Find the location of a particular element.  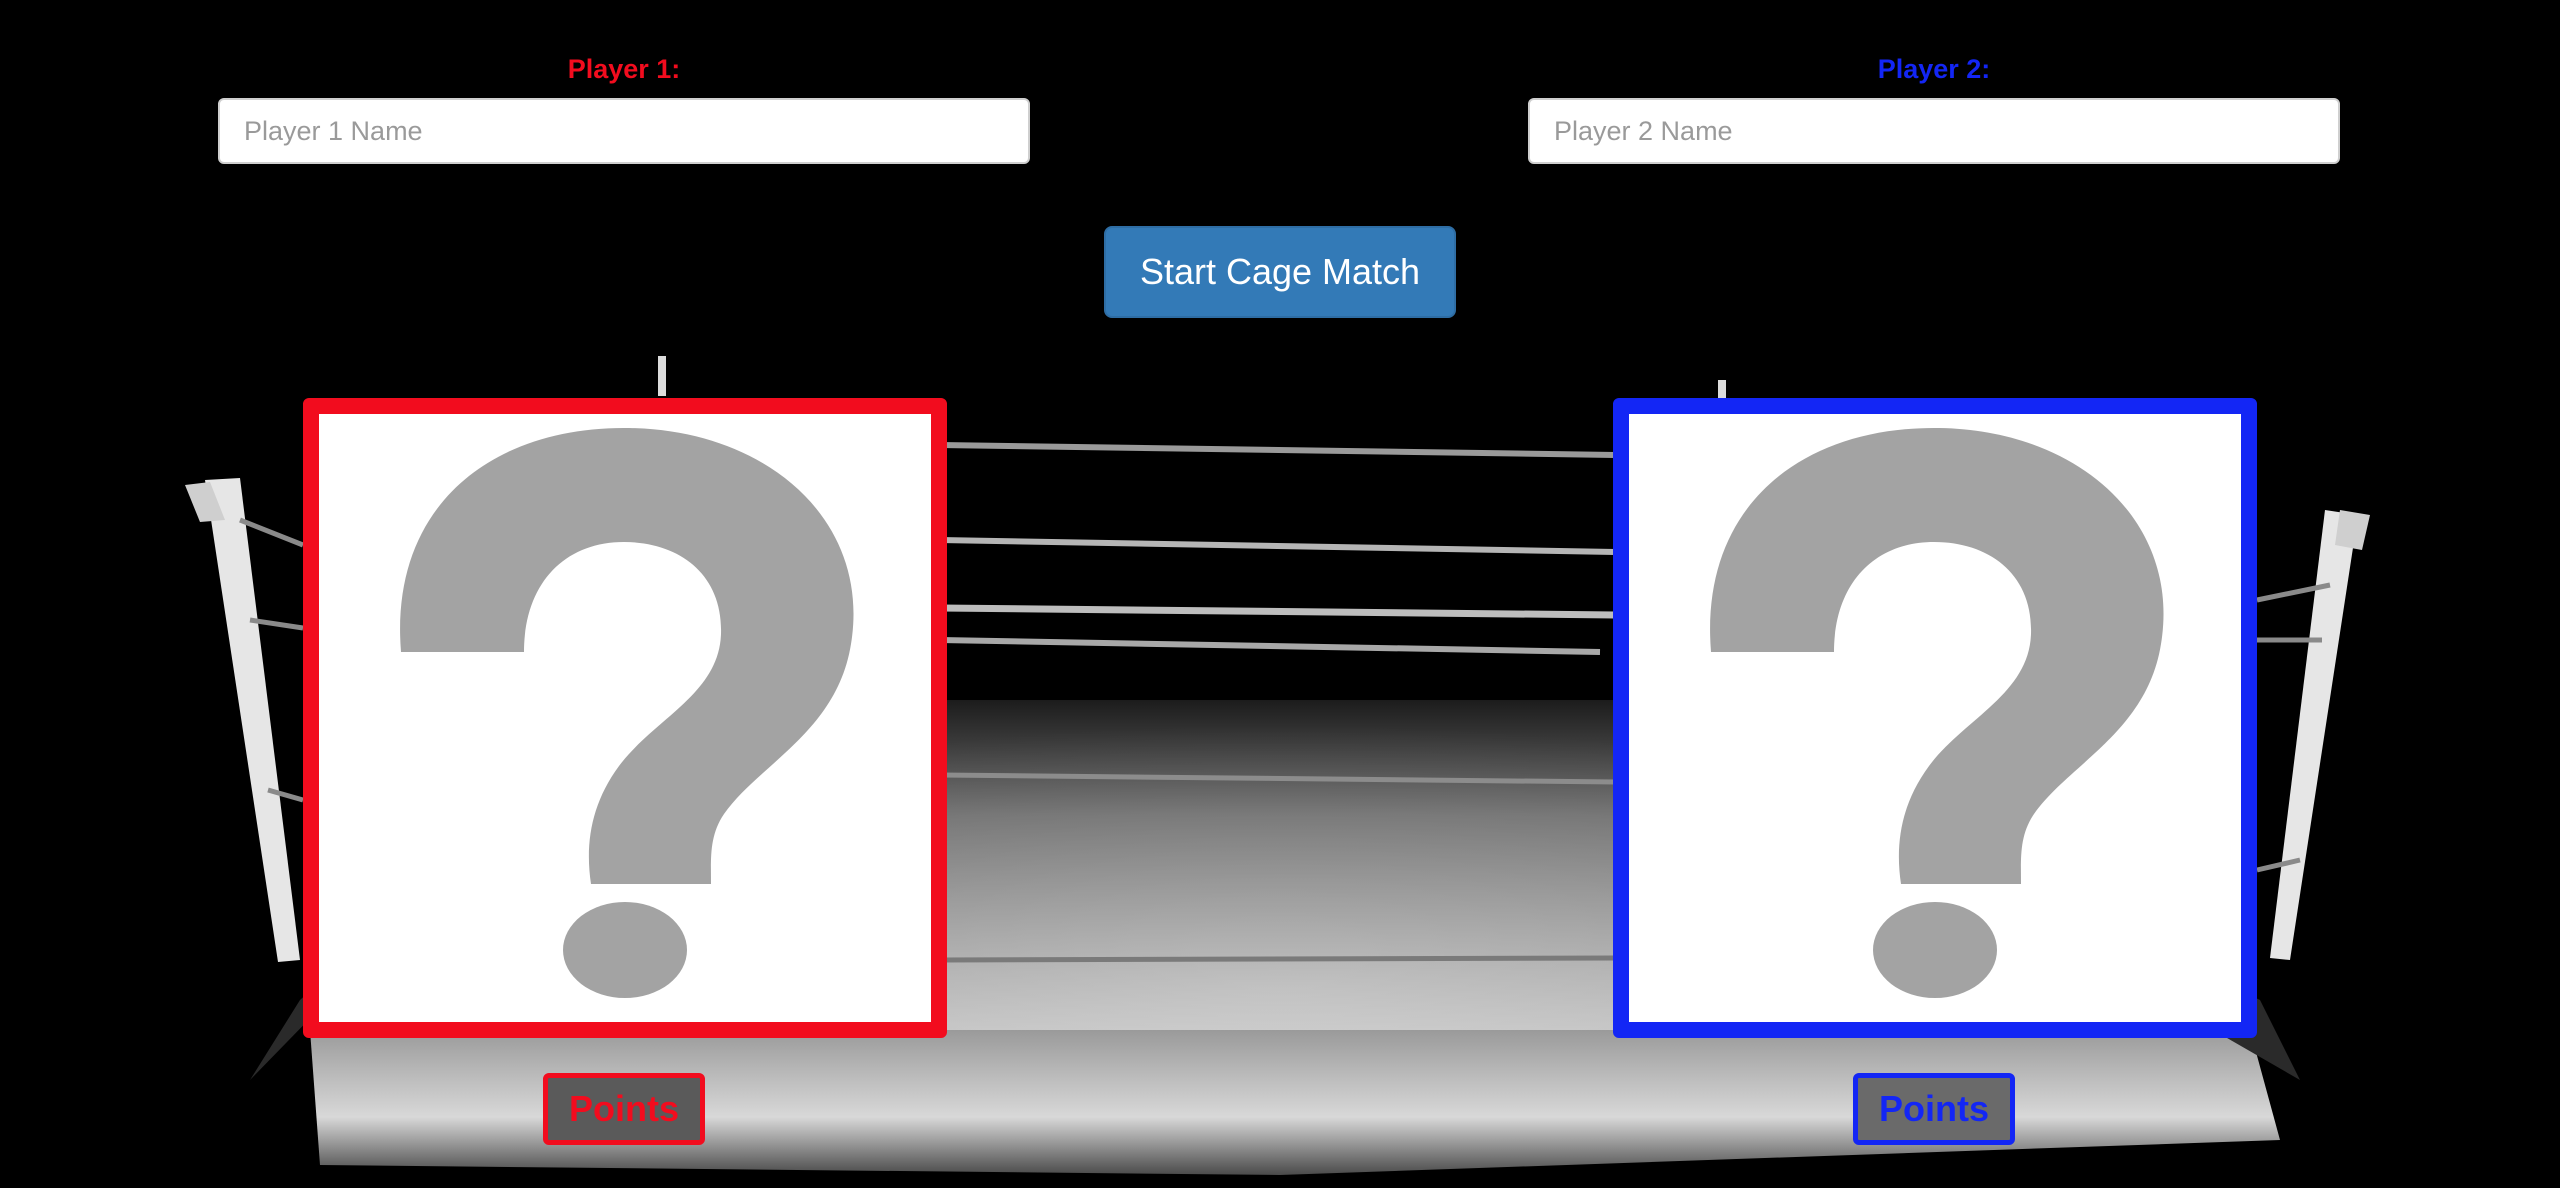

player-1-label: Player 1: is located at coordinates (624, 69).